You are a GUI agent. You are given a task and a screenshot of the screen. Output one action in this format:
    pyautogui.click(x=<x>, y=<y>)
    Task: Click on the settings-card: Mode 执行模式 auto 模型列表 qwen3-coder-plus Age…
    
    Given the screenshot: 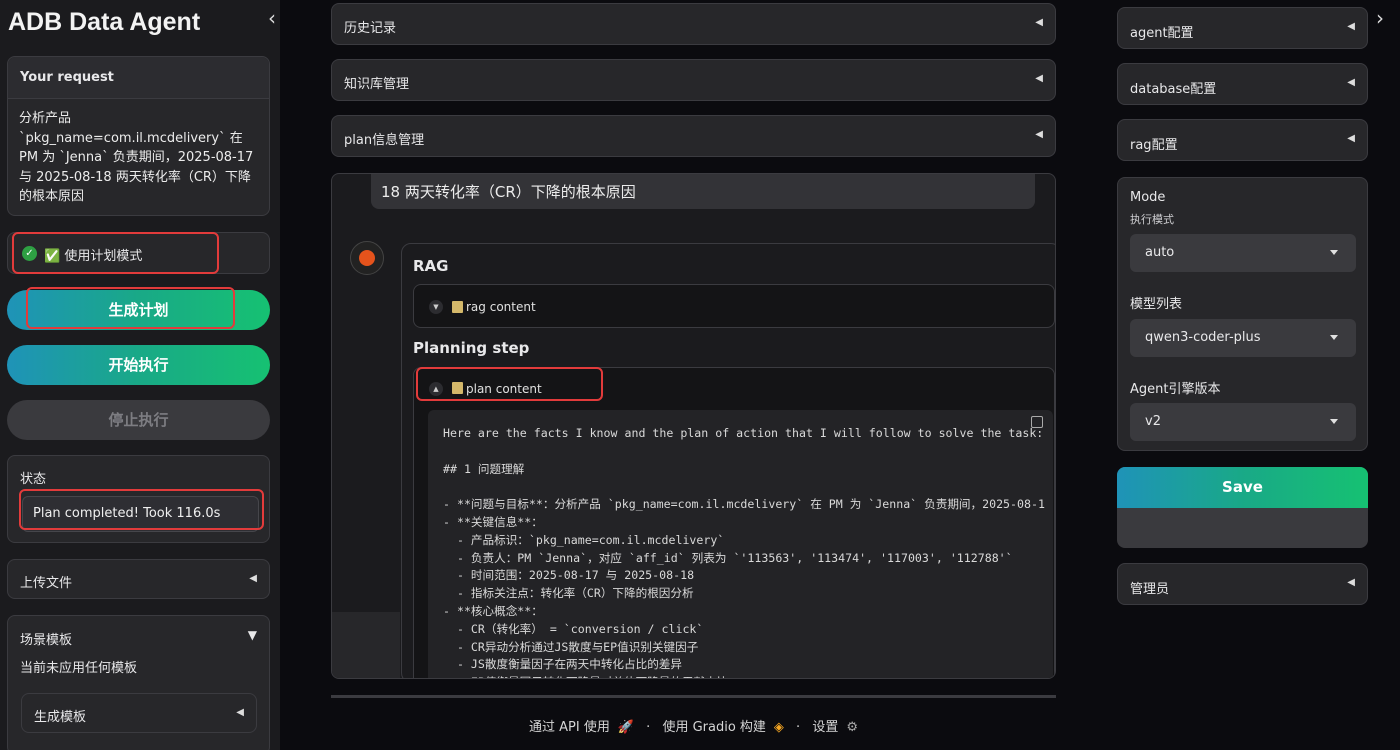 What is the action you would take?
    pyautogui.click(x=1242, y=314)
    